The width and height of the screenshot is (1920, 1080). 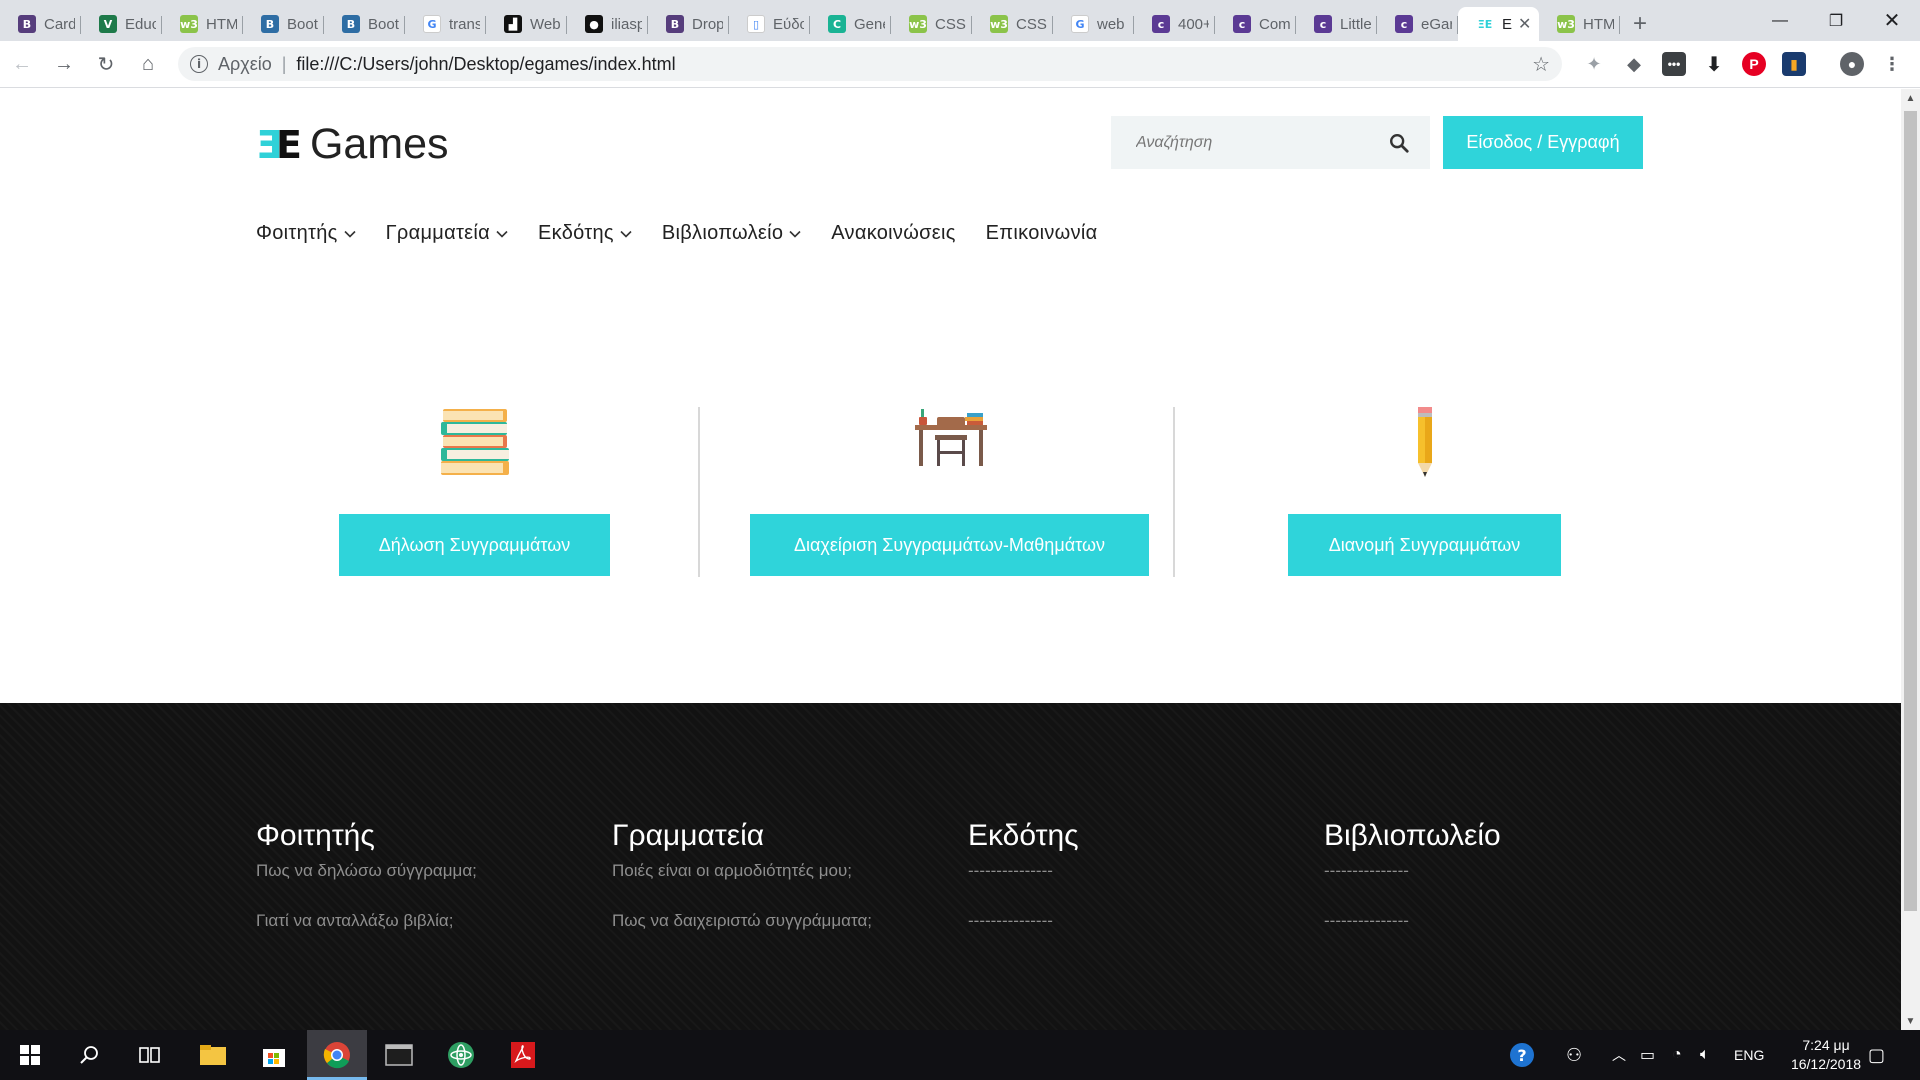 What do you see at coordinates (40, 24) in the screenshot?
I see `browser-tab: B Card` at bounding box center [40, 24].